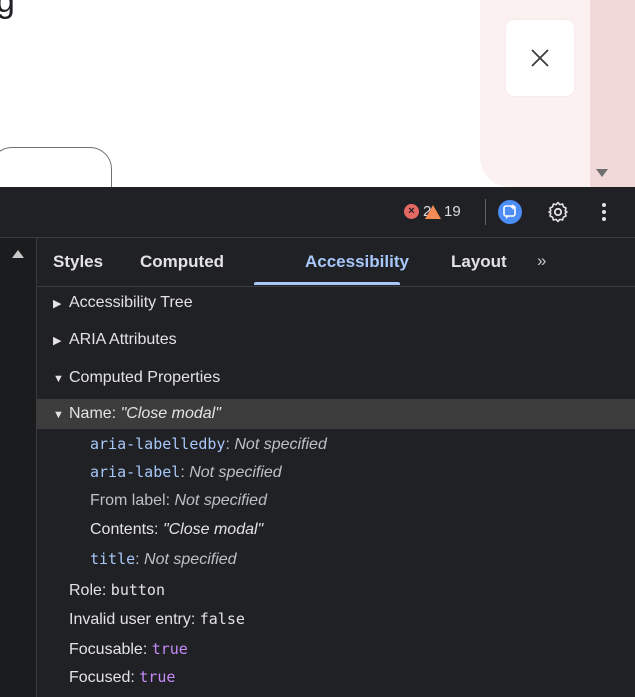 The image size is (635, 697). Describe the element at coordinates (78, 262) in the screenshot. I see `tab-styles: Styles` at that location.